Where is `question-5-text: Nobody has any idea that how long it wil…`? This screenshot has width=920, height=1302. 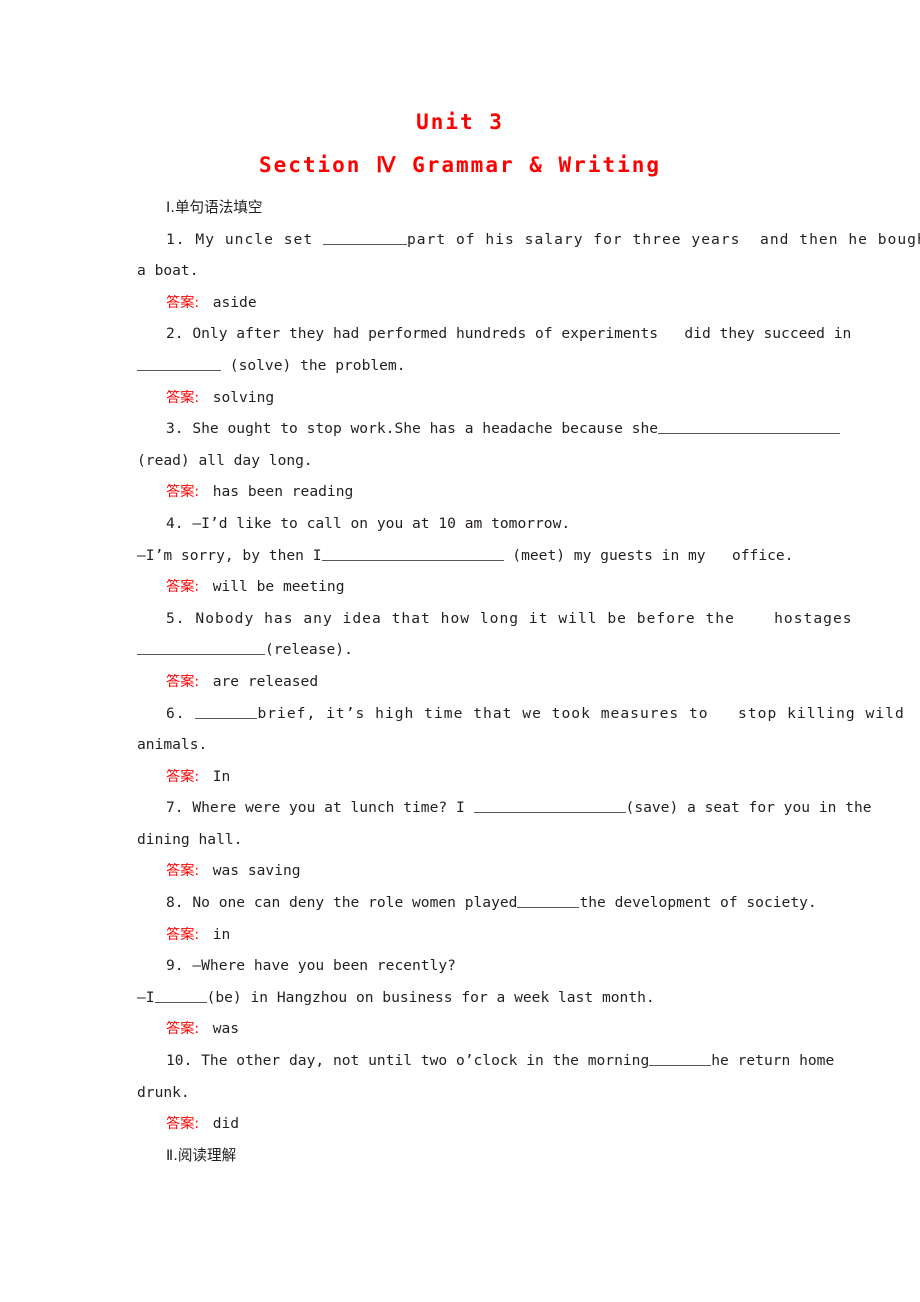 question-5-text: Nobody has any idea that how long it wil… is located at coordinates (519, 618).